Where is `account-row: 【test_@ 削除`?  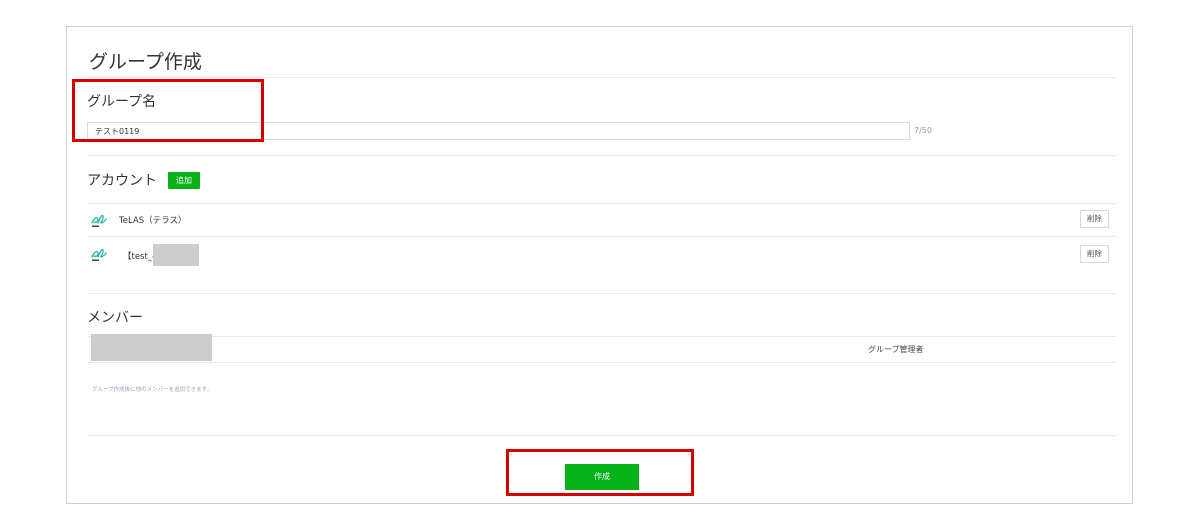
account-row: 【test_@ 削除 is located at coordinates (601, 254).